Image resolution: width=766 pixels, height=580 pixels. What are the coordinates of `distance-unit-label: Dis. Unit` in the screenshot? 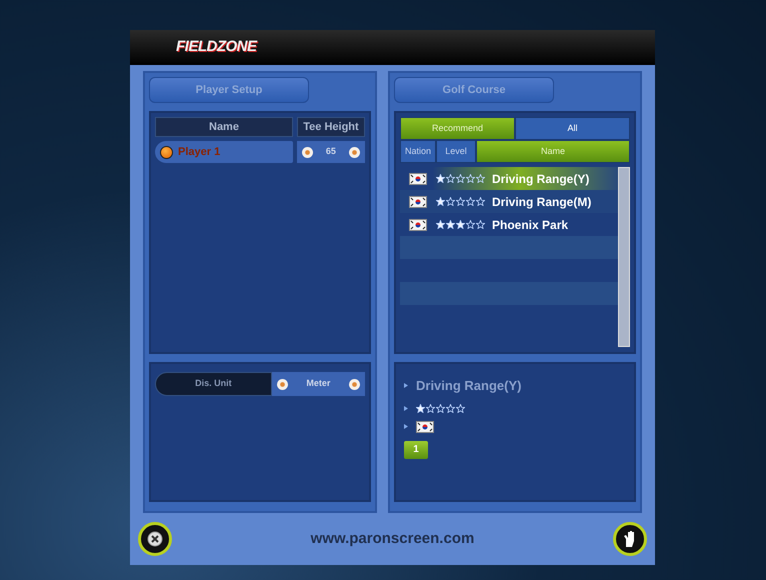 It's located at (213, 384).